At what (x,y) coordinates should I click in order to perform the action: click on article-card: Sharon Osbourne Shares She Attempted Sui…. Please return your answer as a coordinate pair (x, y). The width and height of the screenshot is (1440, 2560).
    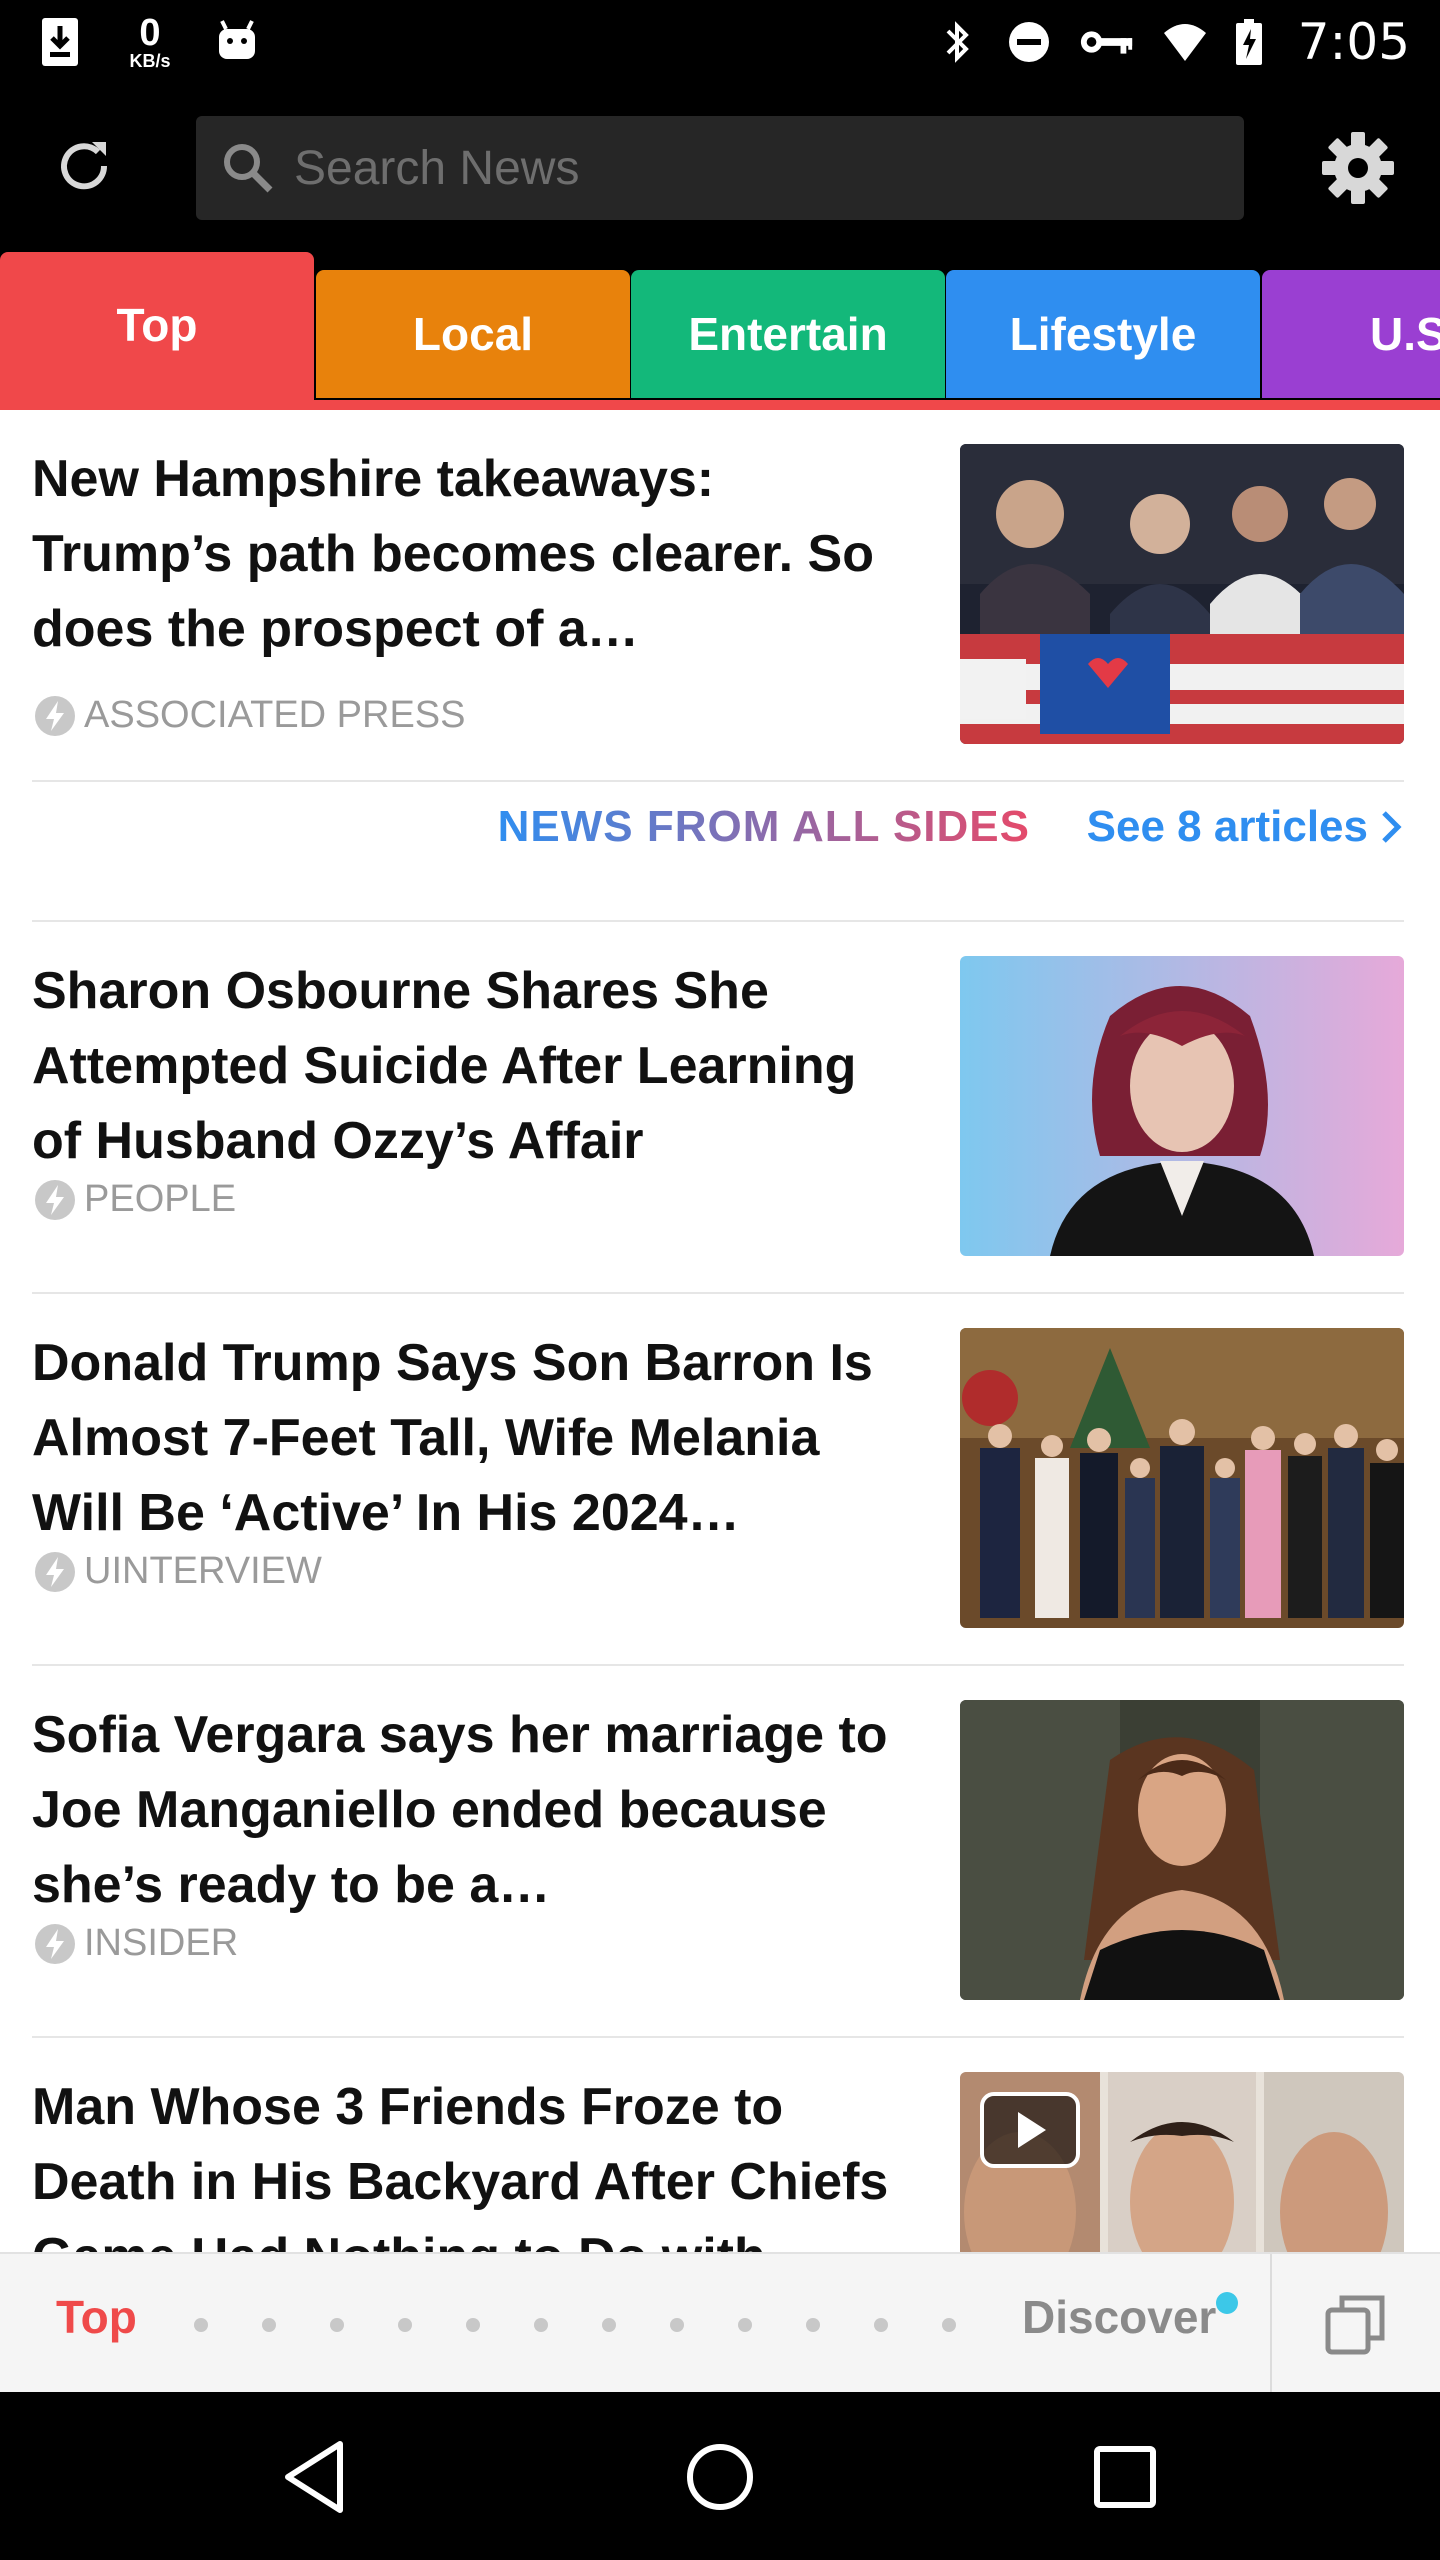
    Looking at the image, I should click on (718, 1107).